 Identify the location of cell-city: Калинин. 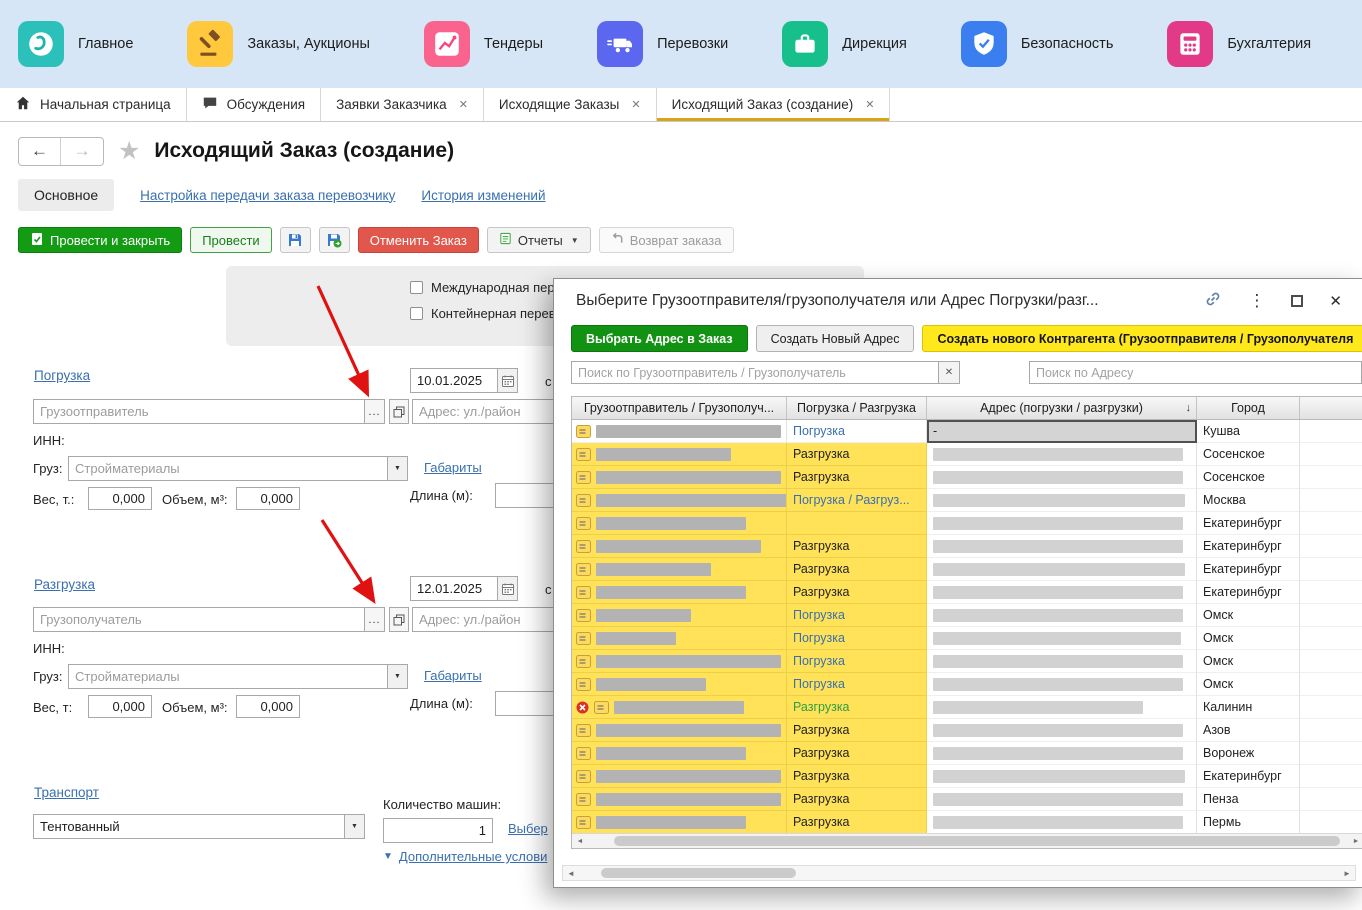
(1248, 707).